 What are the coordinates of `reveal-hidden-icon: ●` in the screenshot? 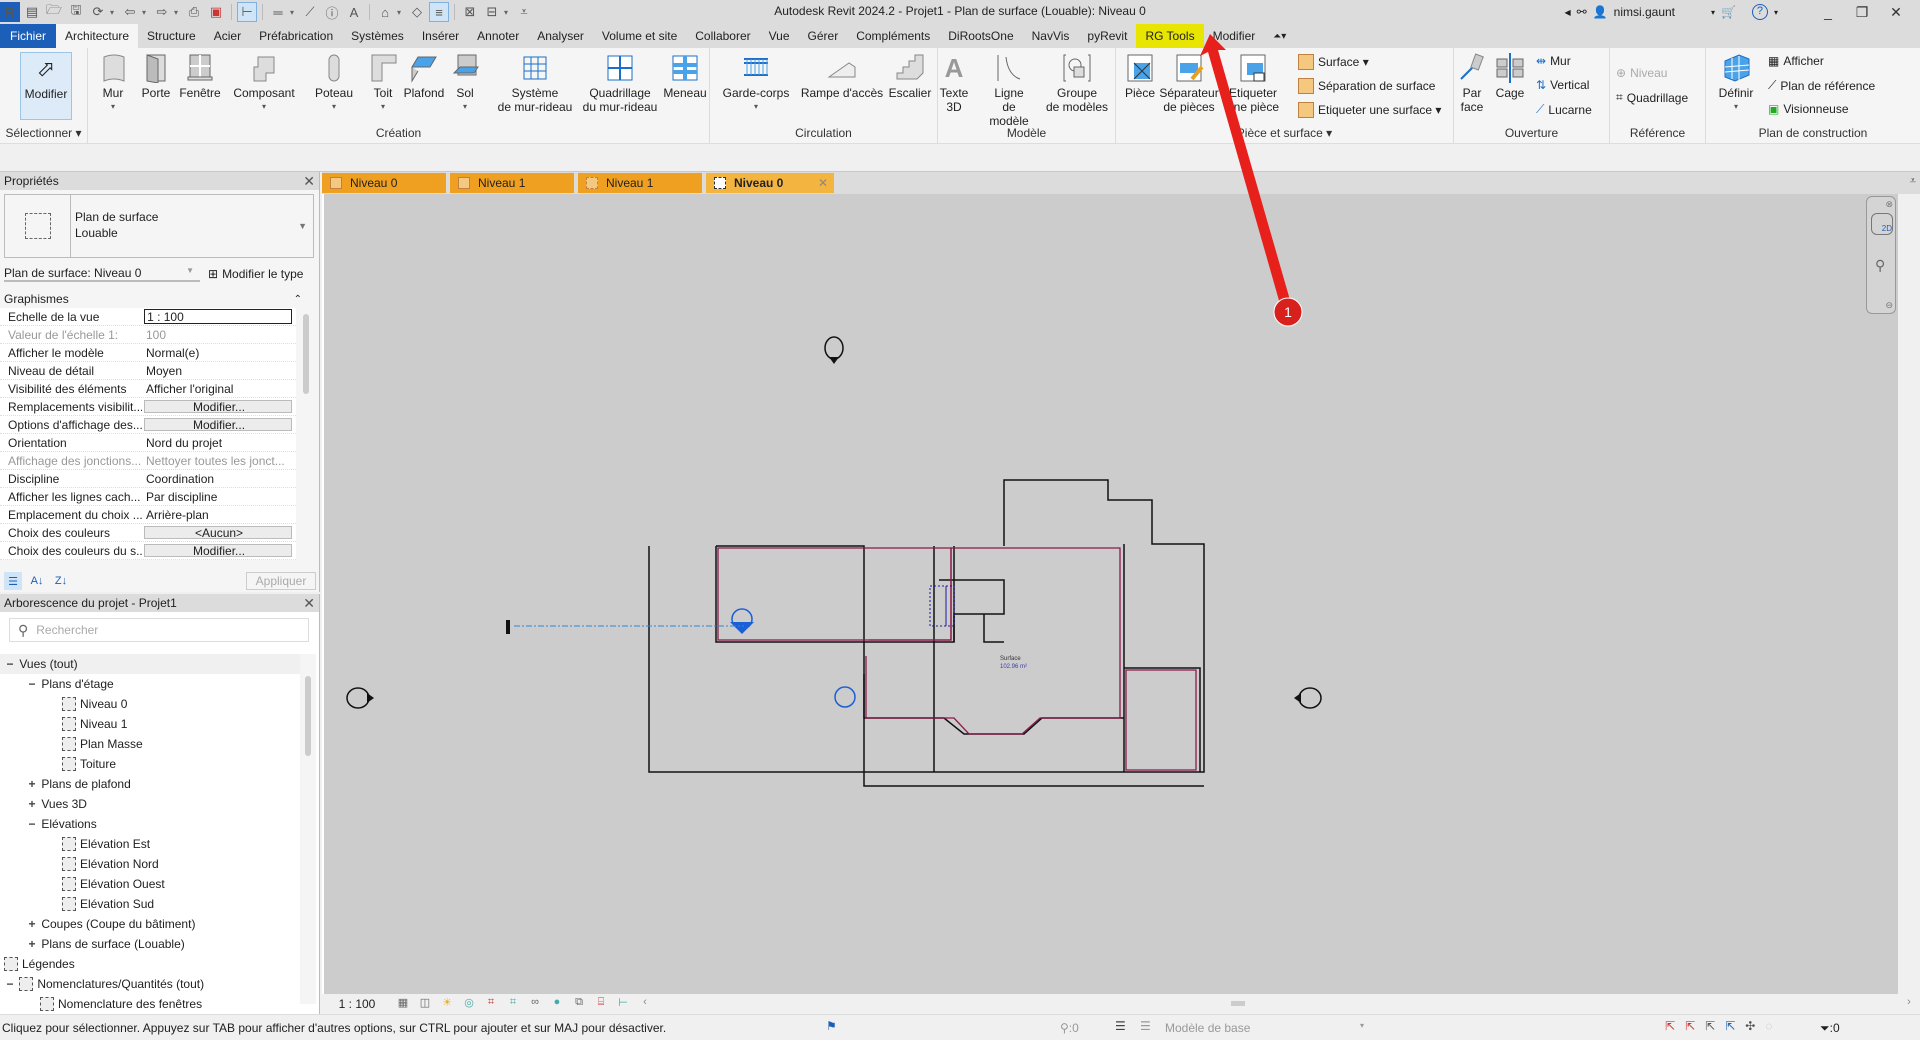 It's located at (557, 1004).